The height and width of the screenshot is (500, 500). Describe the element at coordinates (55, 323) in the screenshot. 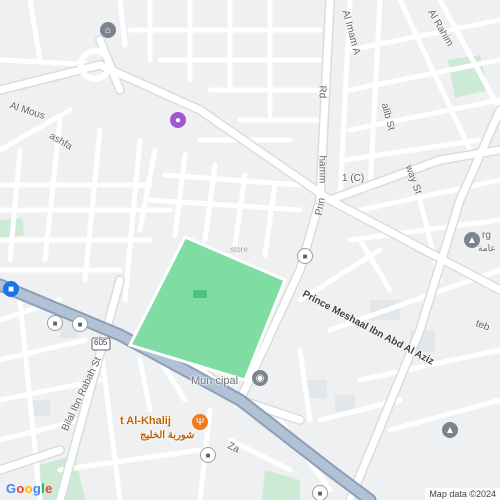

I see `bus-icon-2: ■` at that location.